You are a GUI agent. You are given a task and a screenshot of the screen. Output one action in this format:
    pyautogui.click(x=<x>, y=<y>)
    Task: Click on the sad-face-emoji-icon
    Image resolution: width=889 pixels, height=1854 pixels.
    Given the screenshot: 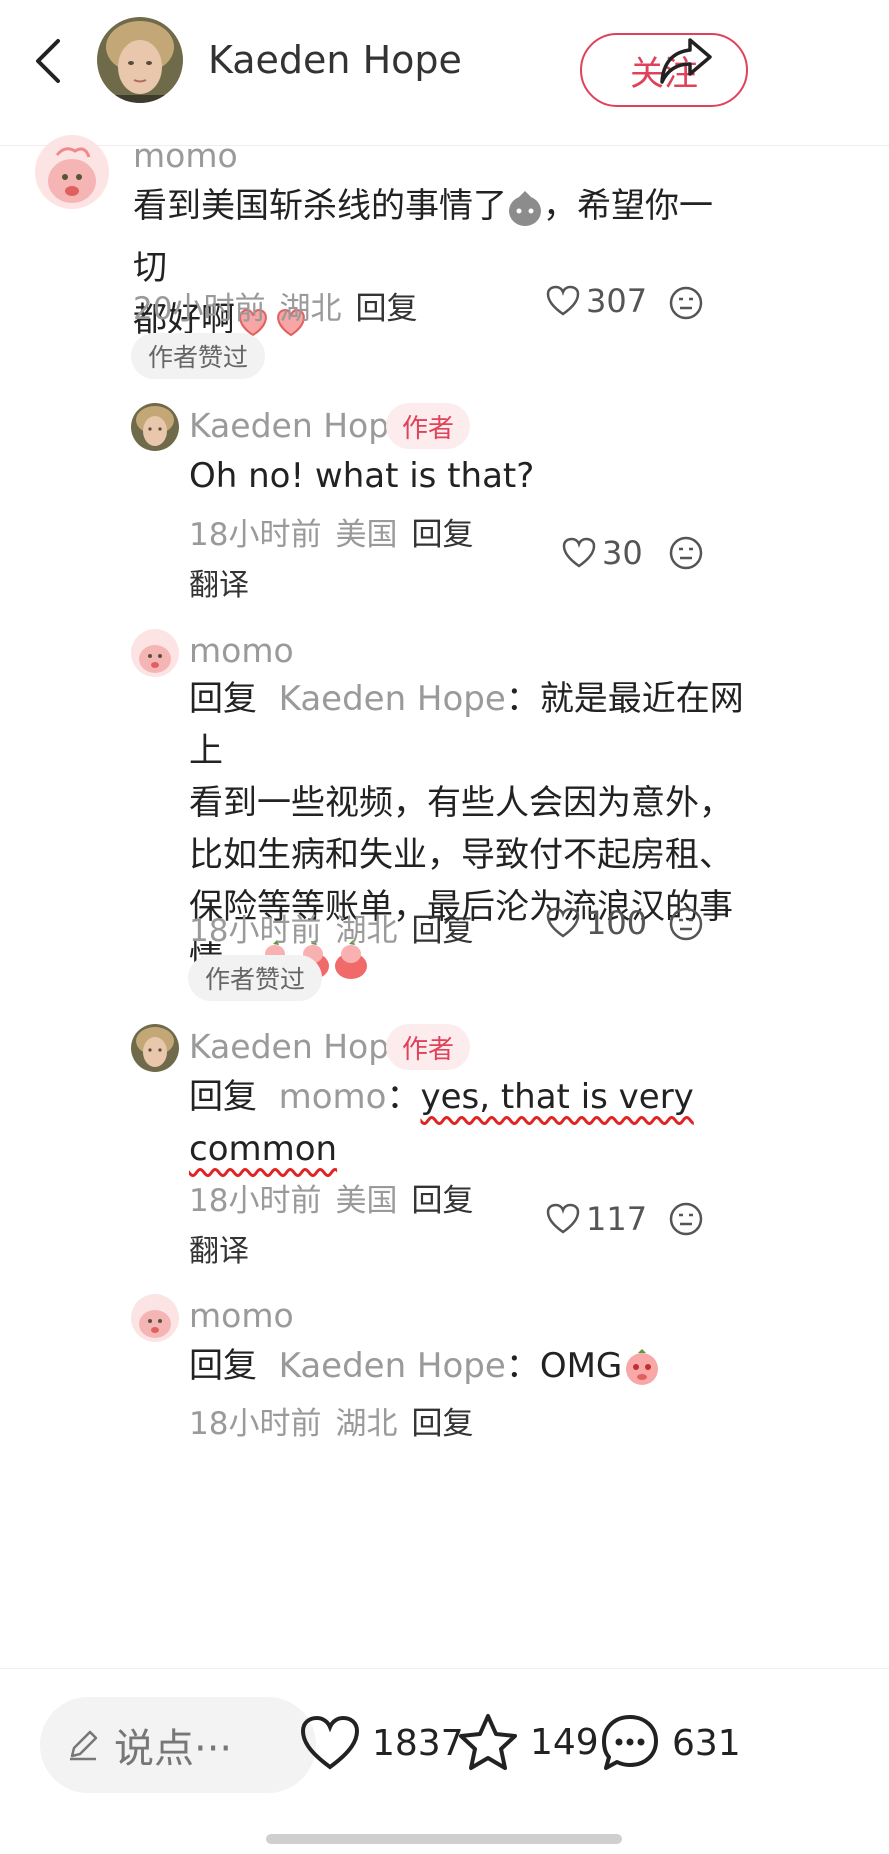 What is the action you would take?
    pyautogui.click(x=525, y=215)
    